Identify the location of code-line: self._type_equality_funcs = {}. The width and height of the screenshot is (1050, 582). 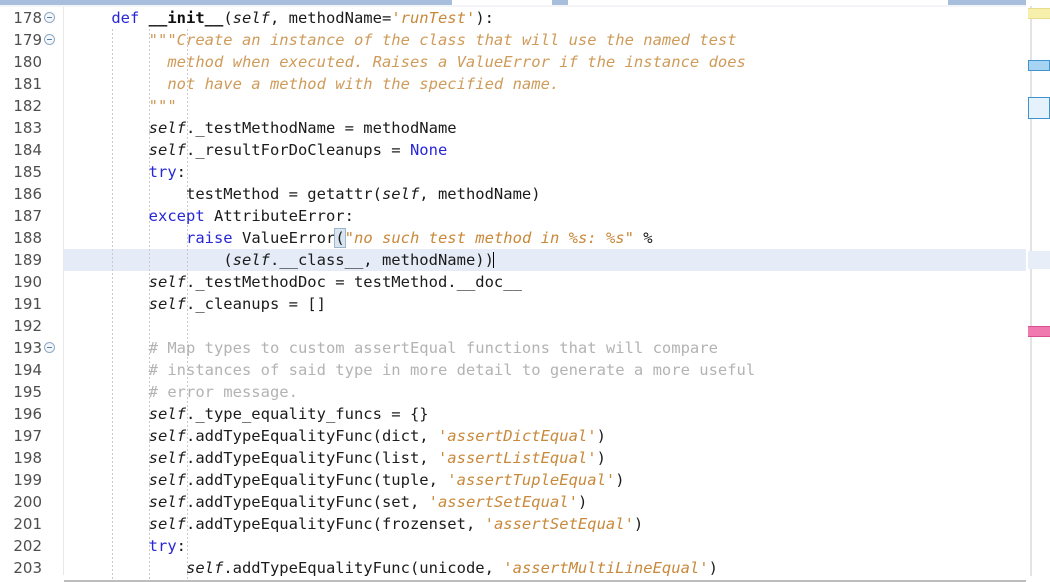
(246, 414).